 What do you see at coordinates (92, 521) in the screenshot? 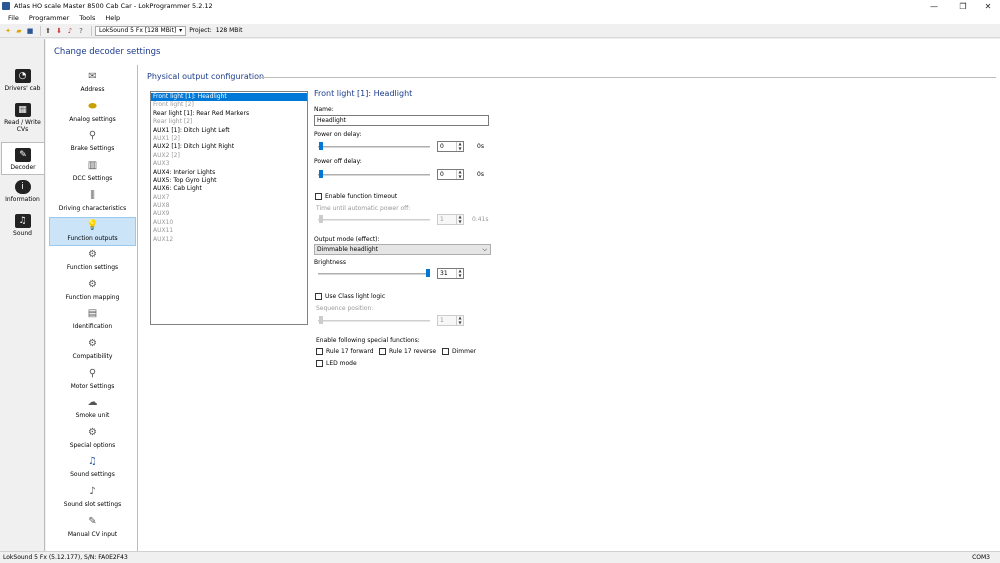
I see `manual-cv-icon: ✎` at bounding box center [92, 521].